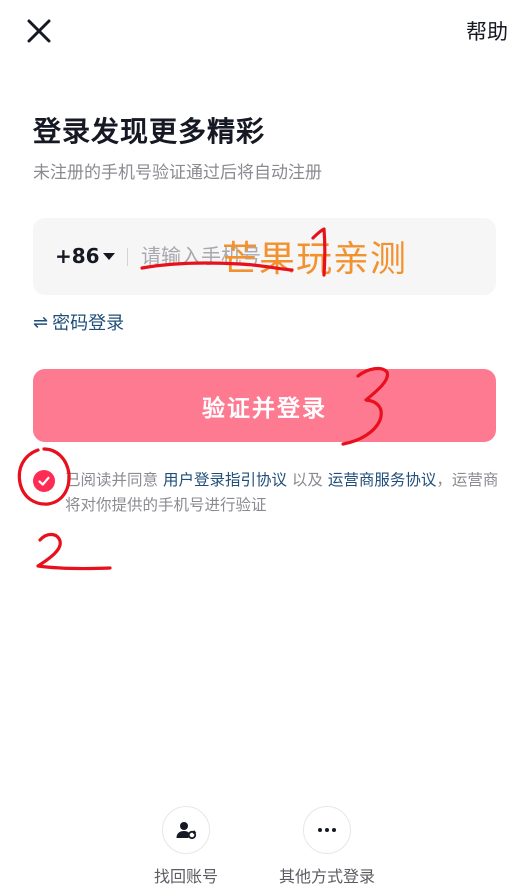  I want to click on close-icon, so click(39, 31).